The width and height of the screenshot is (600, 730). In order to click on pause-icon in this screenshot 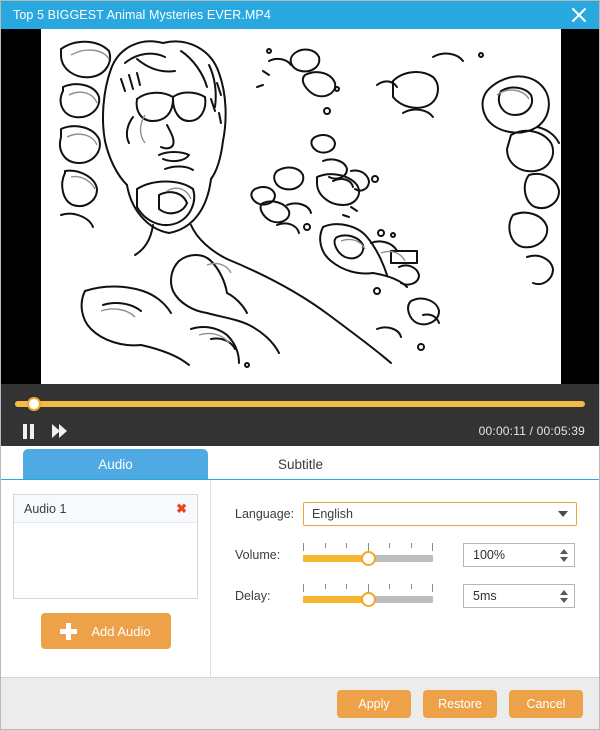, I will do `click(28, 431)`.